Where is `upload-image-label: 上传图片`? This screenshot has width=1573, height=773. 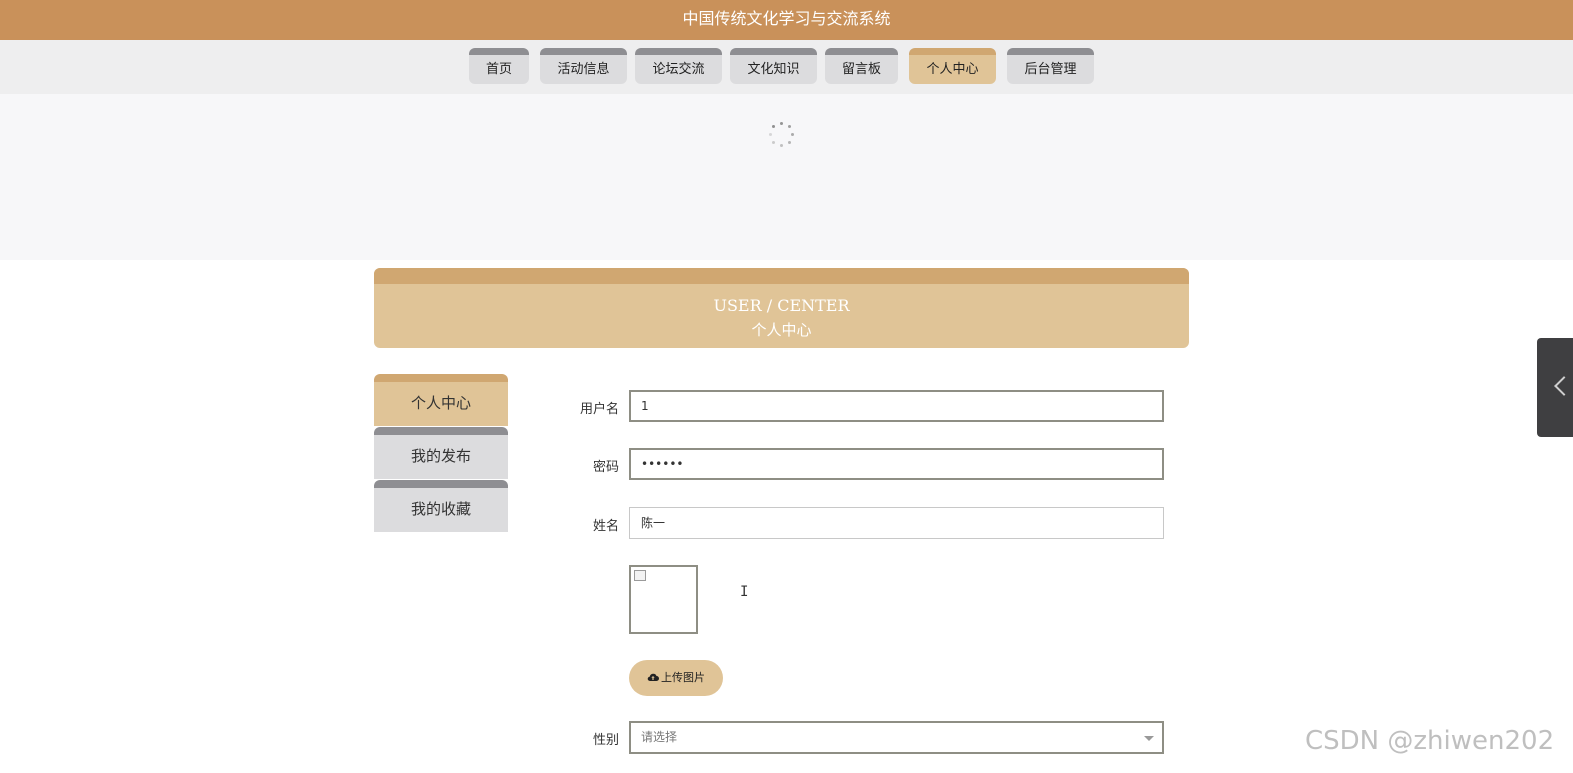
upload-image-label: 上传图片 is located at coordinates (683, 677).